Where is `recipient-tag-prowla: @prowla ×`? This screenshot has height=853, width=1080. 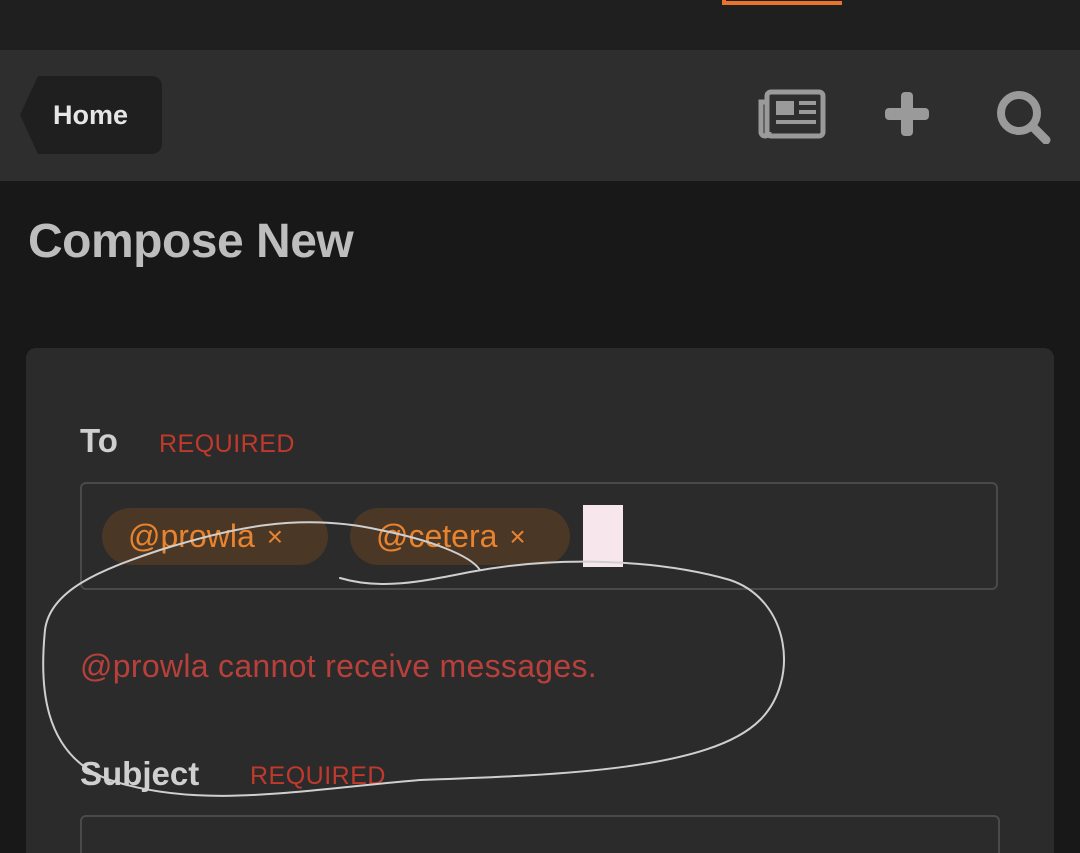
recipient-tag-prowla: @prowla × is located at coordinates (215, 536).